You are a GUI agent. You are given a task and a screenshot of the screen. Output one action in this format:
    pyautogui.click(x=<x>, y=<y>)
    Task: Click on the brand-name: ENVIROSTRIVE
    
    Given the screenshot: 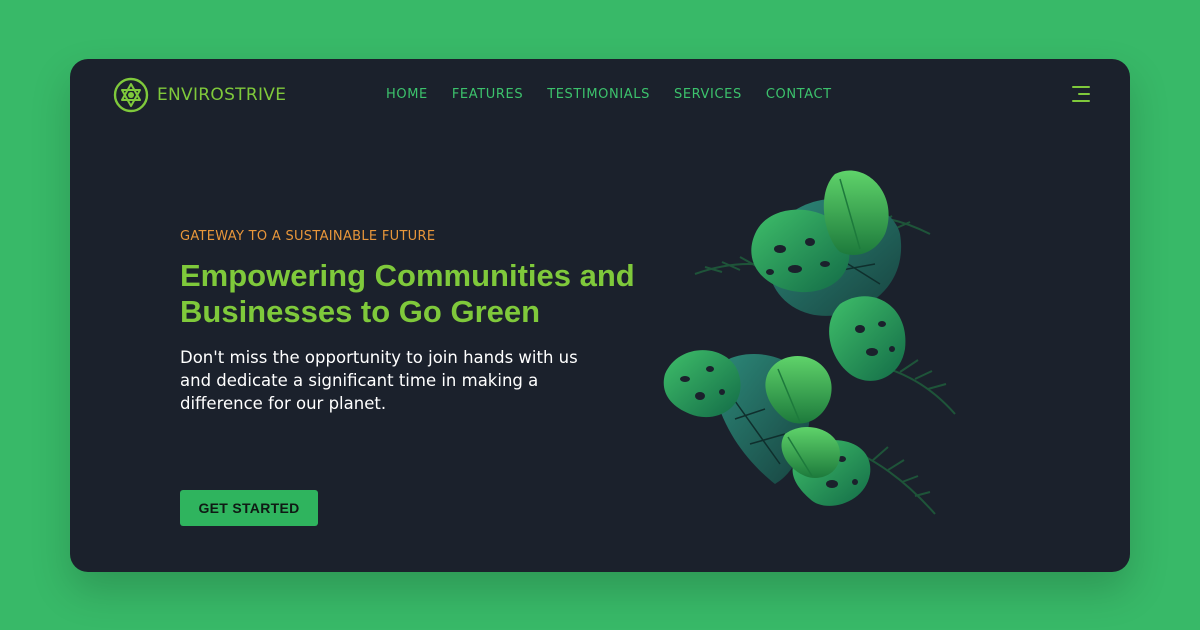 What is the action you would take?
    pyautogui.click(x=222, y=95)
    